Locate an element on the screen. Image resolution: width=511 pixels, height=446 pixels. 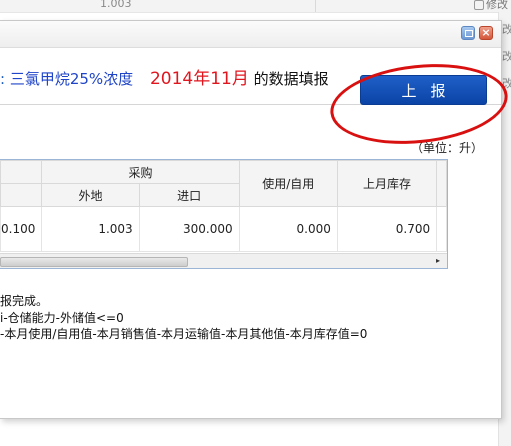
note-line: 报完成。 is located at coordinates (24, 301).